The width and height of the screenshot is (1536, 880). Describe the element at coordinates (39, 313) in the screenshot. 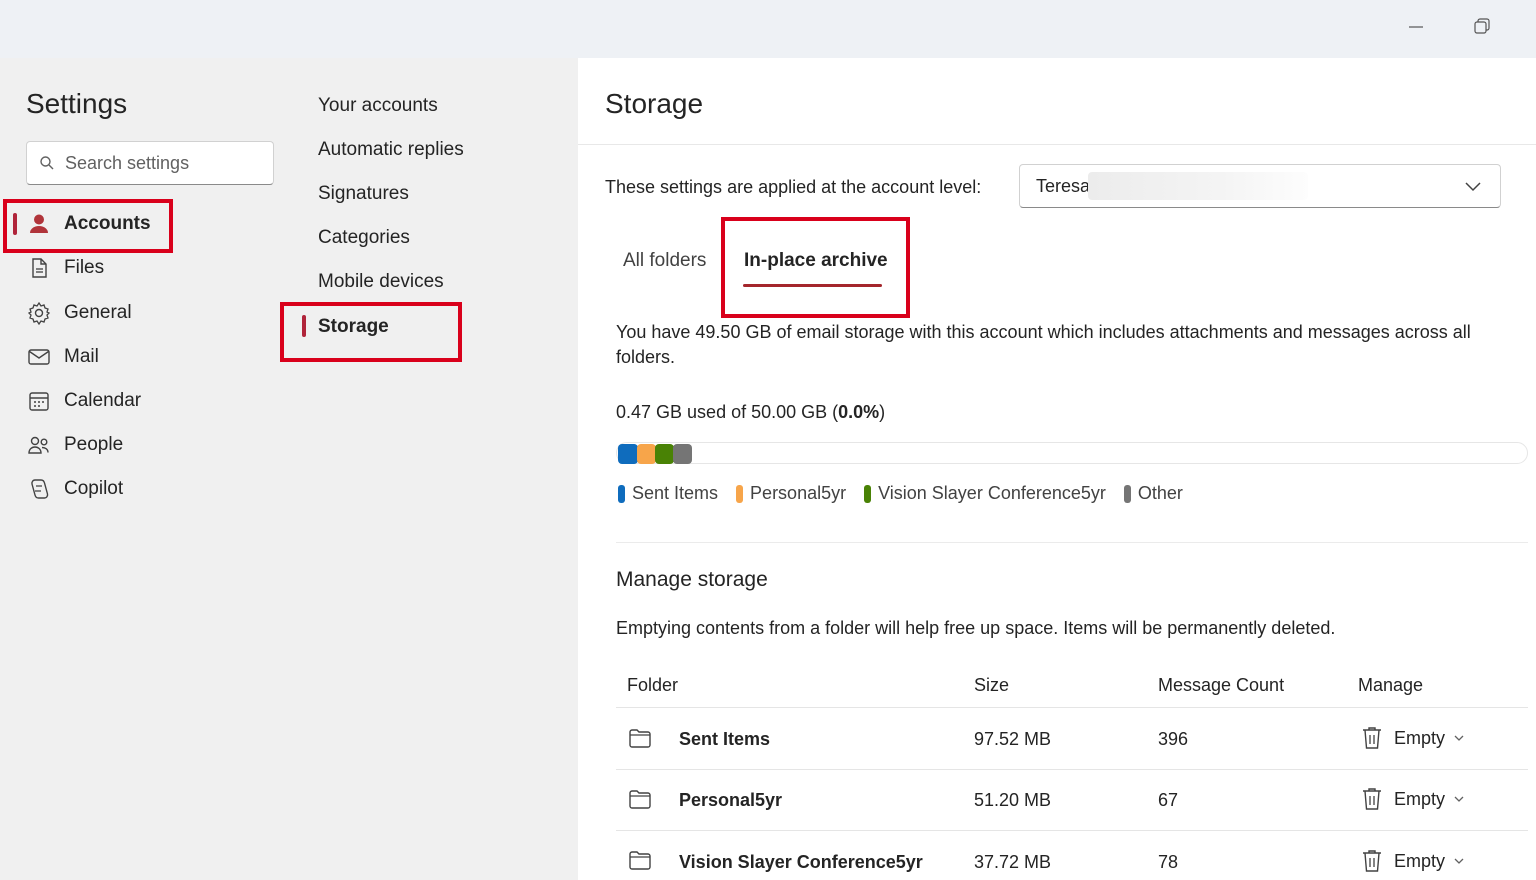

I see `gear-icon` at that location.